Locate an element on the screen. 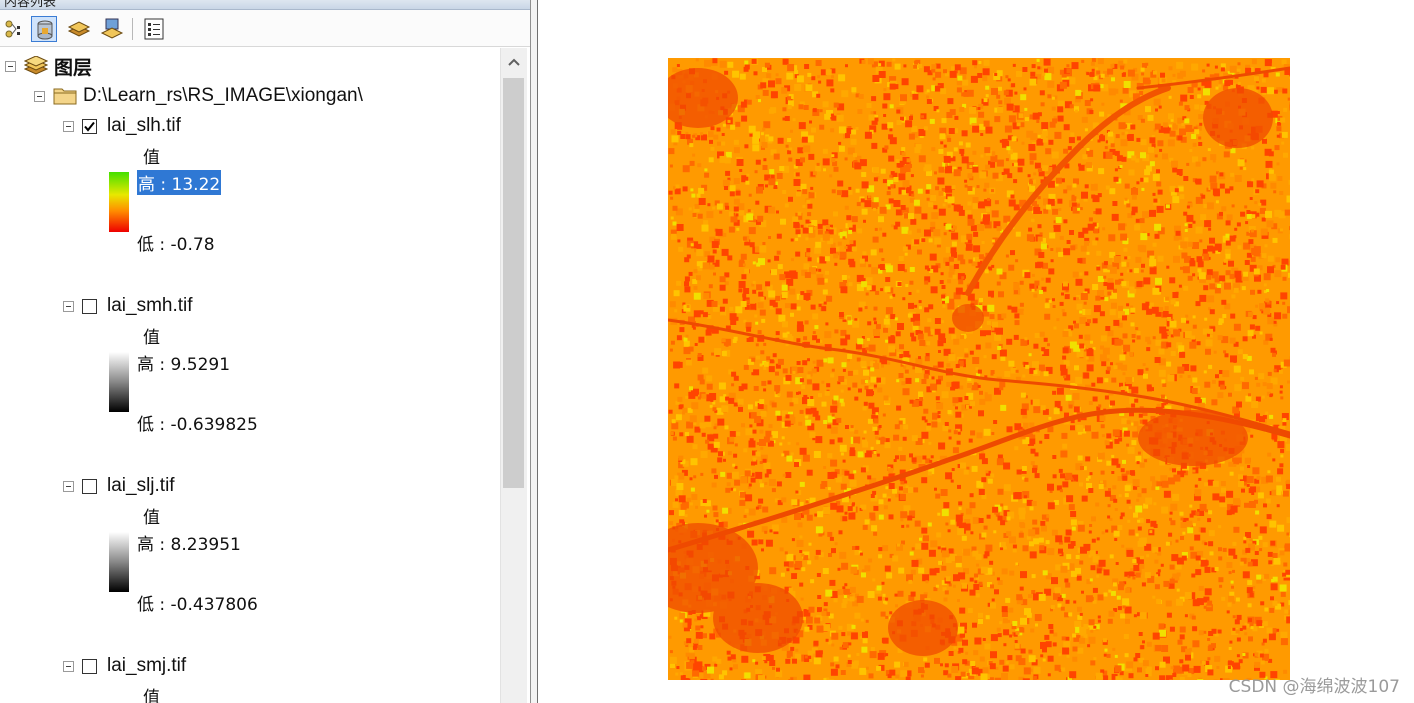 The image size is (1414, 703). layer-item-lai-slj: lai_slj.tif is located at coordinates (119, 486).